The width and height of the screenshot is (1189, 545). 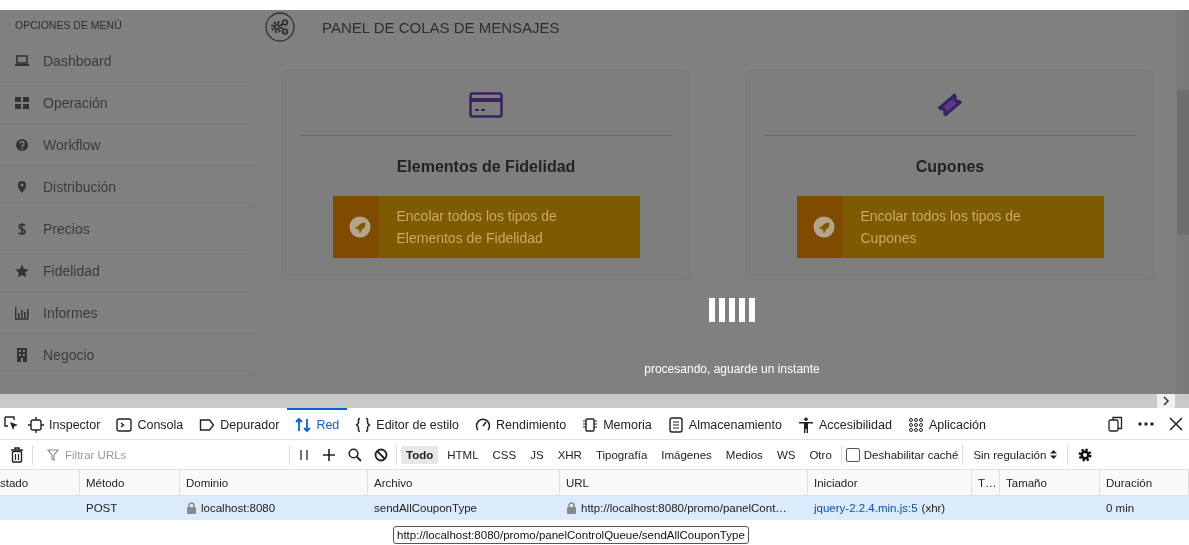 I want to click on devtools-tab: Red, so click(x=317, y=423).